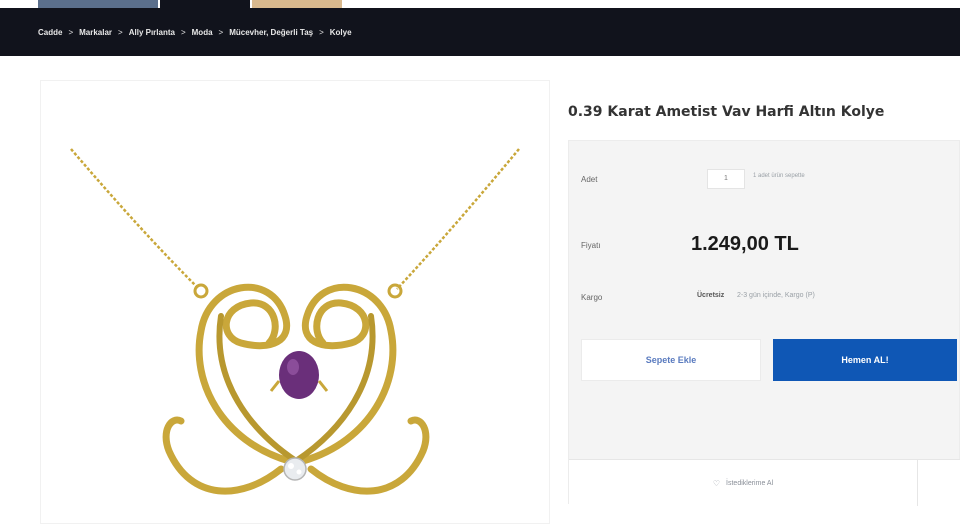  Describe the element at coordinates (202, 32) in the screenshot. I see `breadcrumb-item: Moda` at that location.